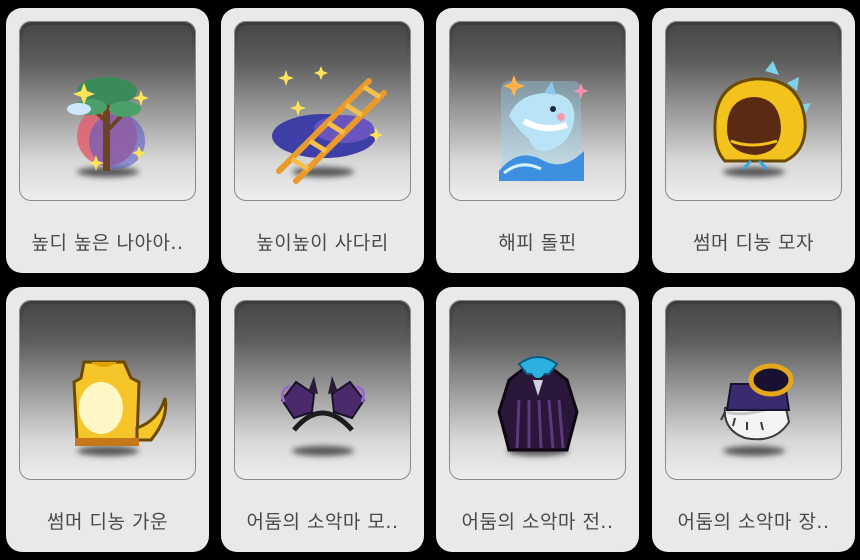 The image size is (860, 560). Describe the element at coordinates (323, 404) in the screenshot. I see `devil-headband-icon` at that location.